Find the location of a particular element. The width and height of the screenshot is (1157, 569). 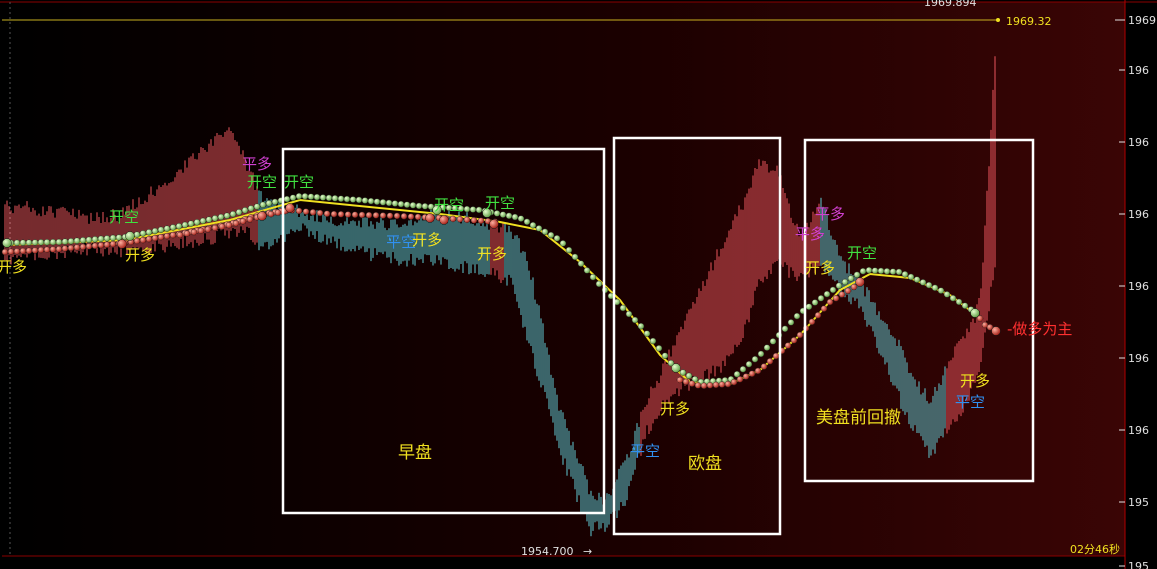

annotation-text: 美盘前回撤 is located at coordinates (858, 418).